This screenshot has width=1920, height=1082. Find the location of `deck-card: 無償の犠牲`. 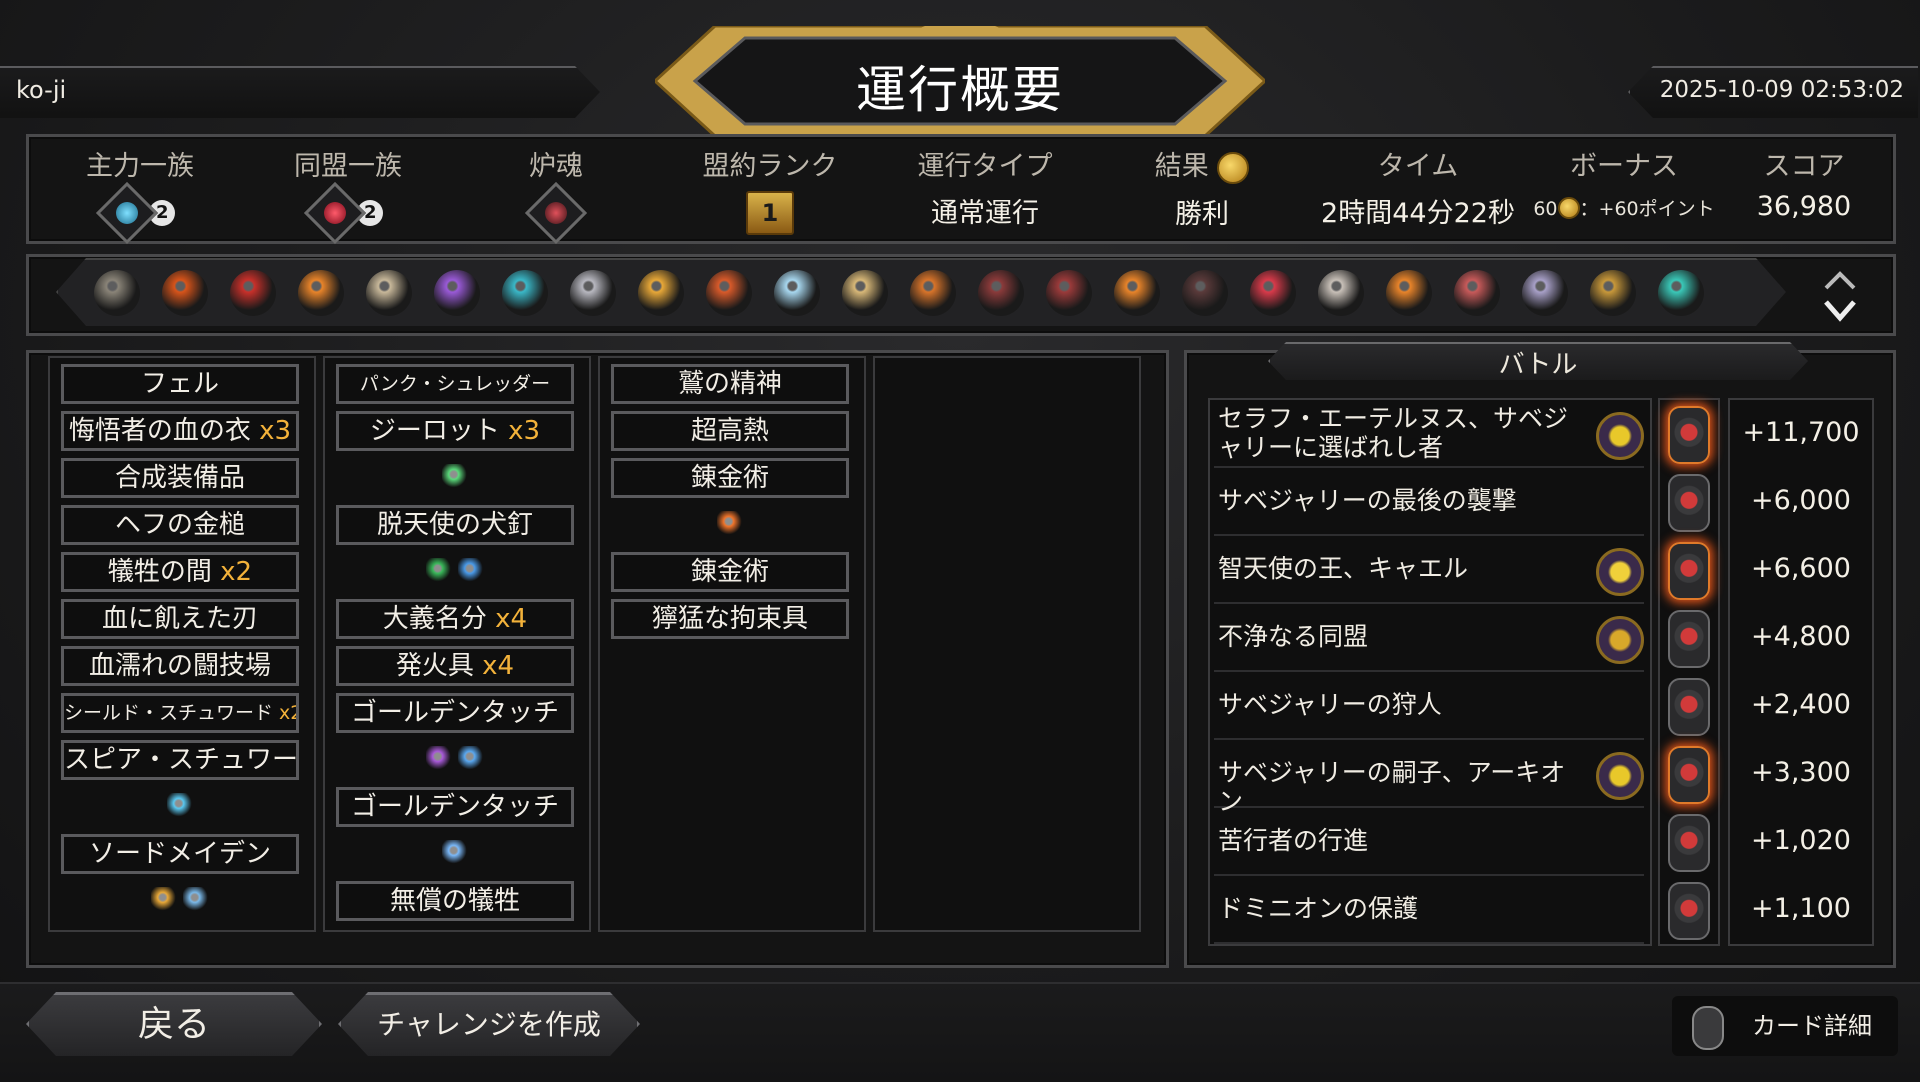

deck-card: 無償の犠牲 is located at coordinates (455, 901).